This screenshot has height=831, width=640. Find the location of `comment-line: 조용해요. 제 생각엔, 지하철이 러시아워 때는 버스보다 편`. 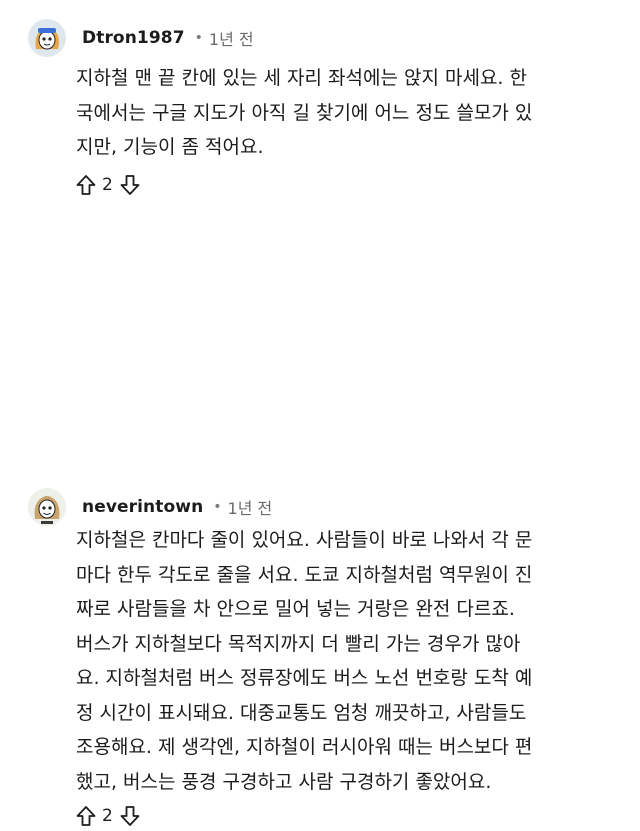

comment-line: 조용해요. 제 생각엔, 지하철이 러시아워 때는 버스보다 편 is located at coordinates (304, 747).